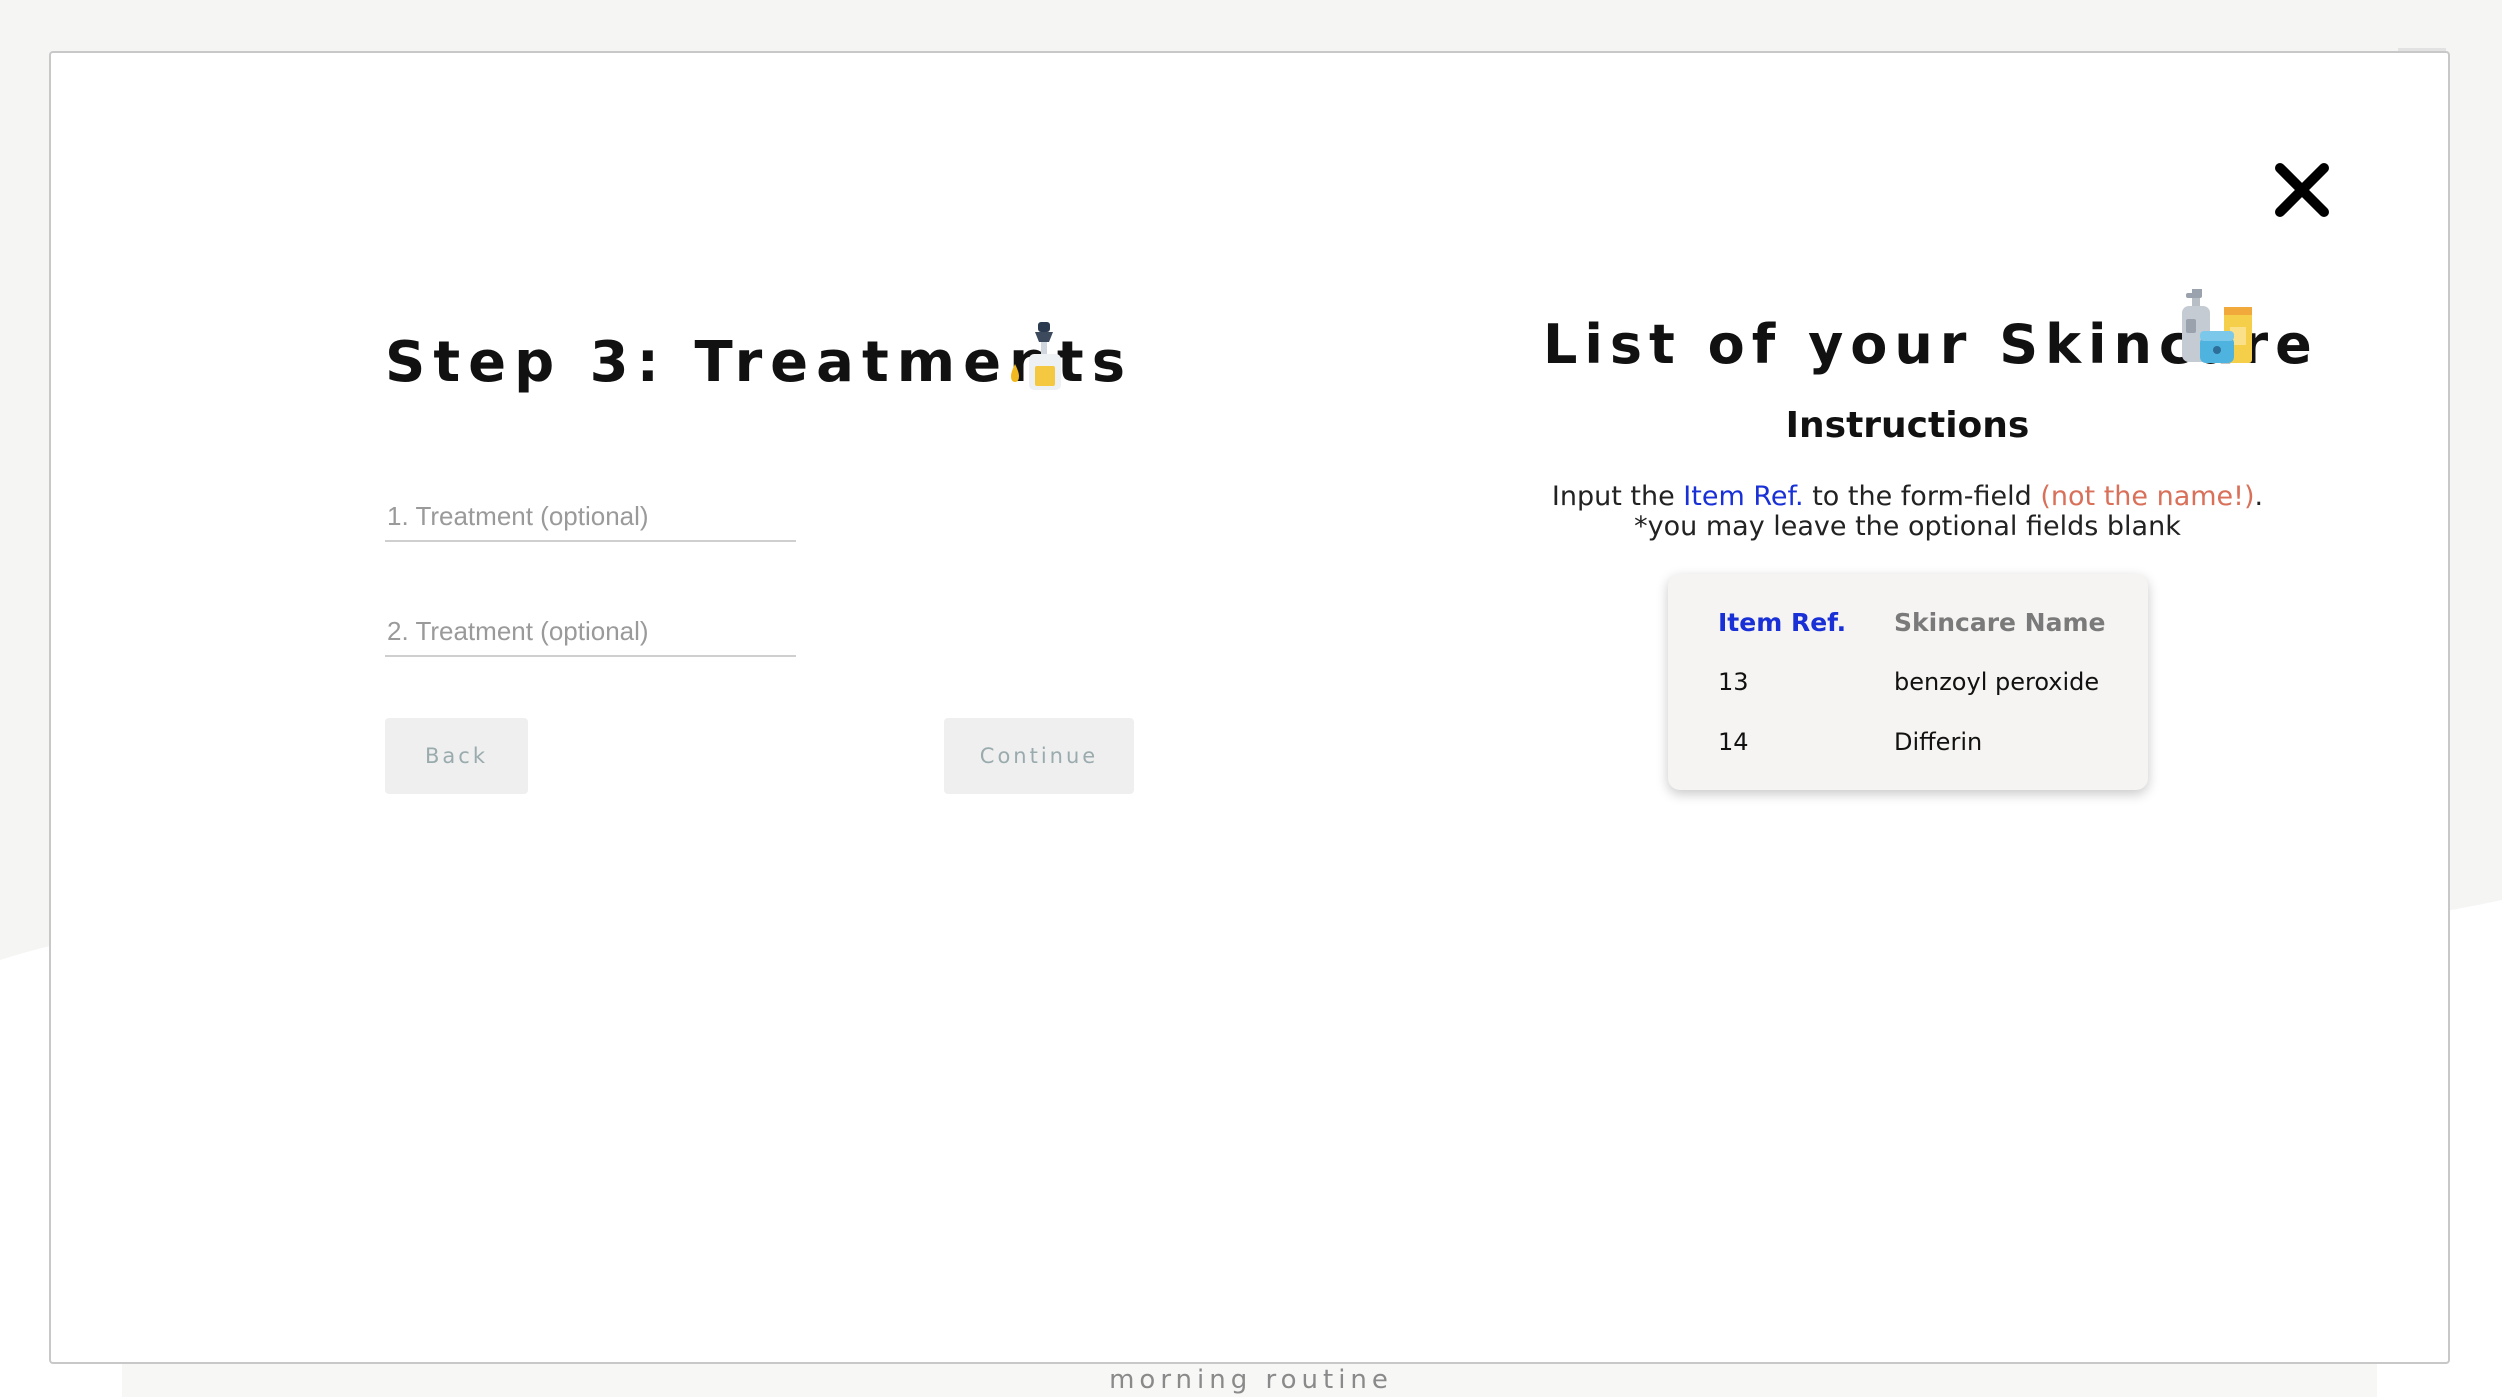 This screenshot has height=1397, width=2502. I want to click on instruction-middle: to the form-field, so click(1922, 496).